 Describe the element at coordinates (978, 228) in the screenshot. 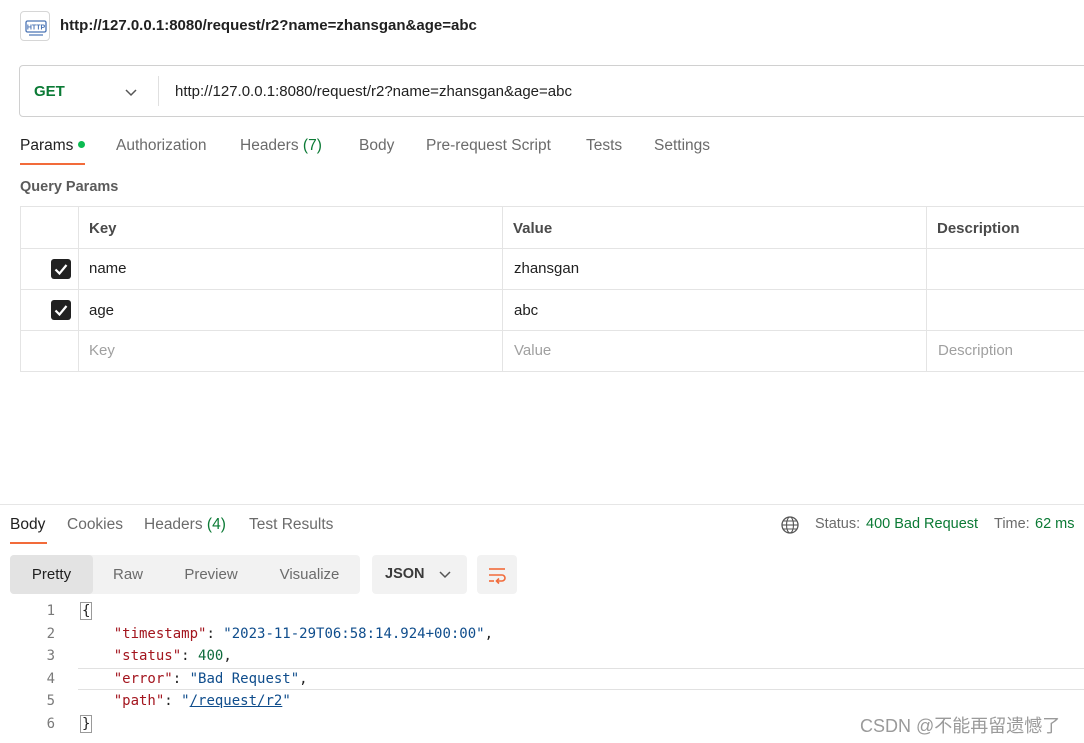

I see `column-header-description: Description` at that location.